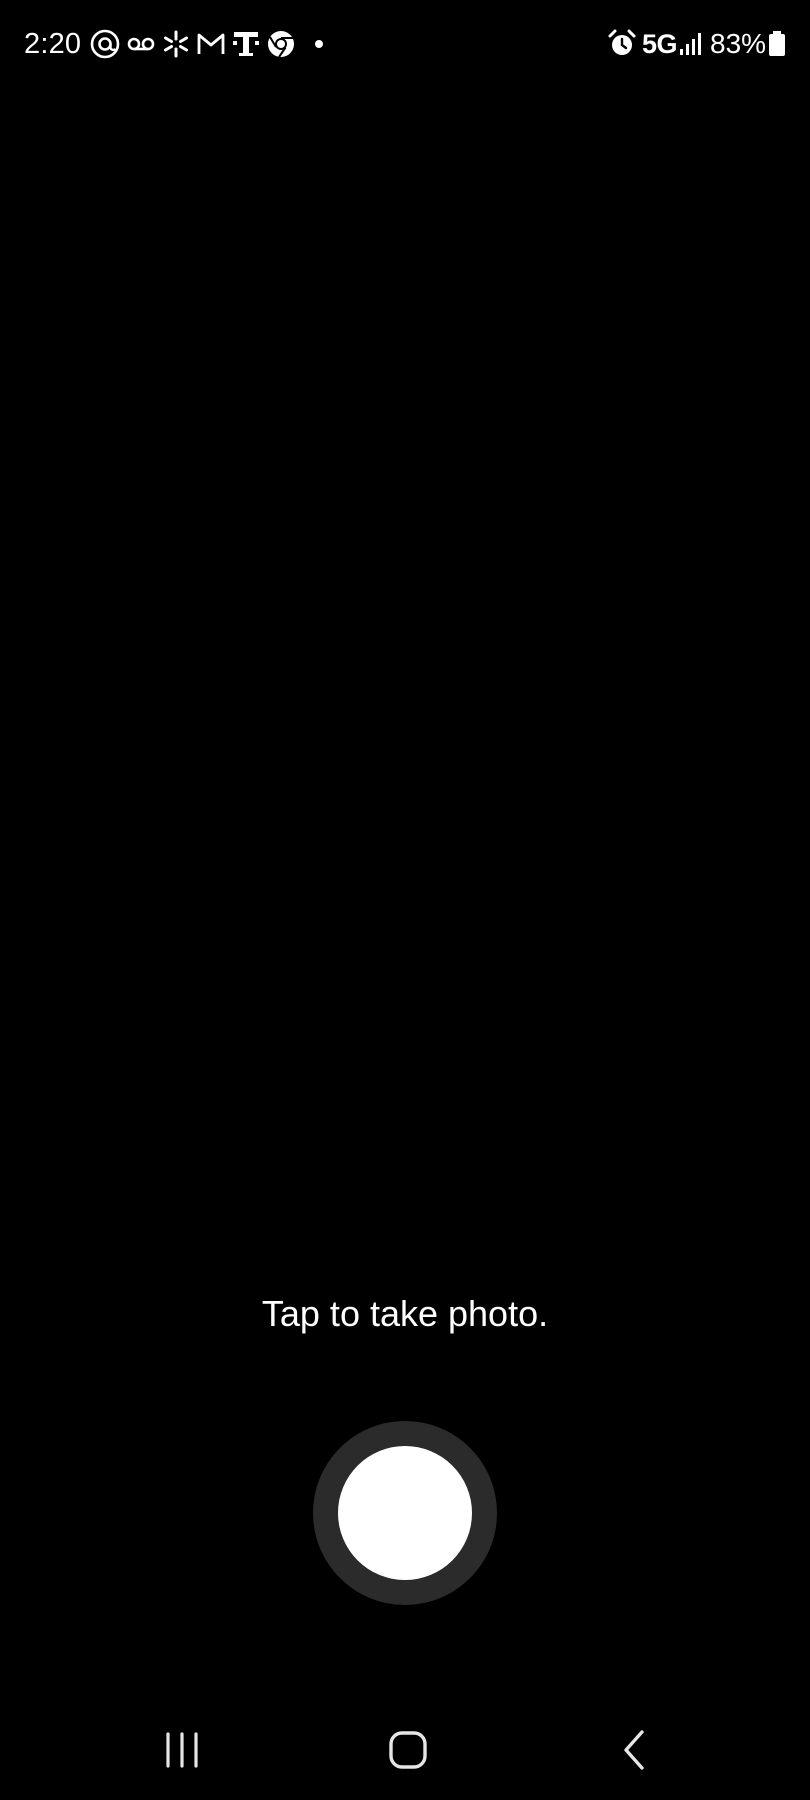 The height and width of the screenshot is (1800, 810). I want to click on gmail-icon, so click(211, 44).